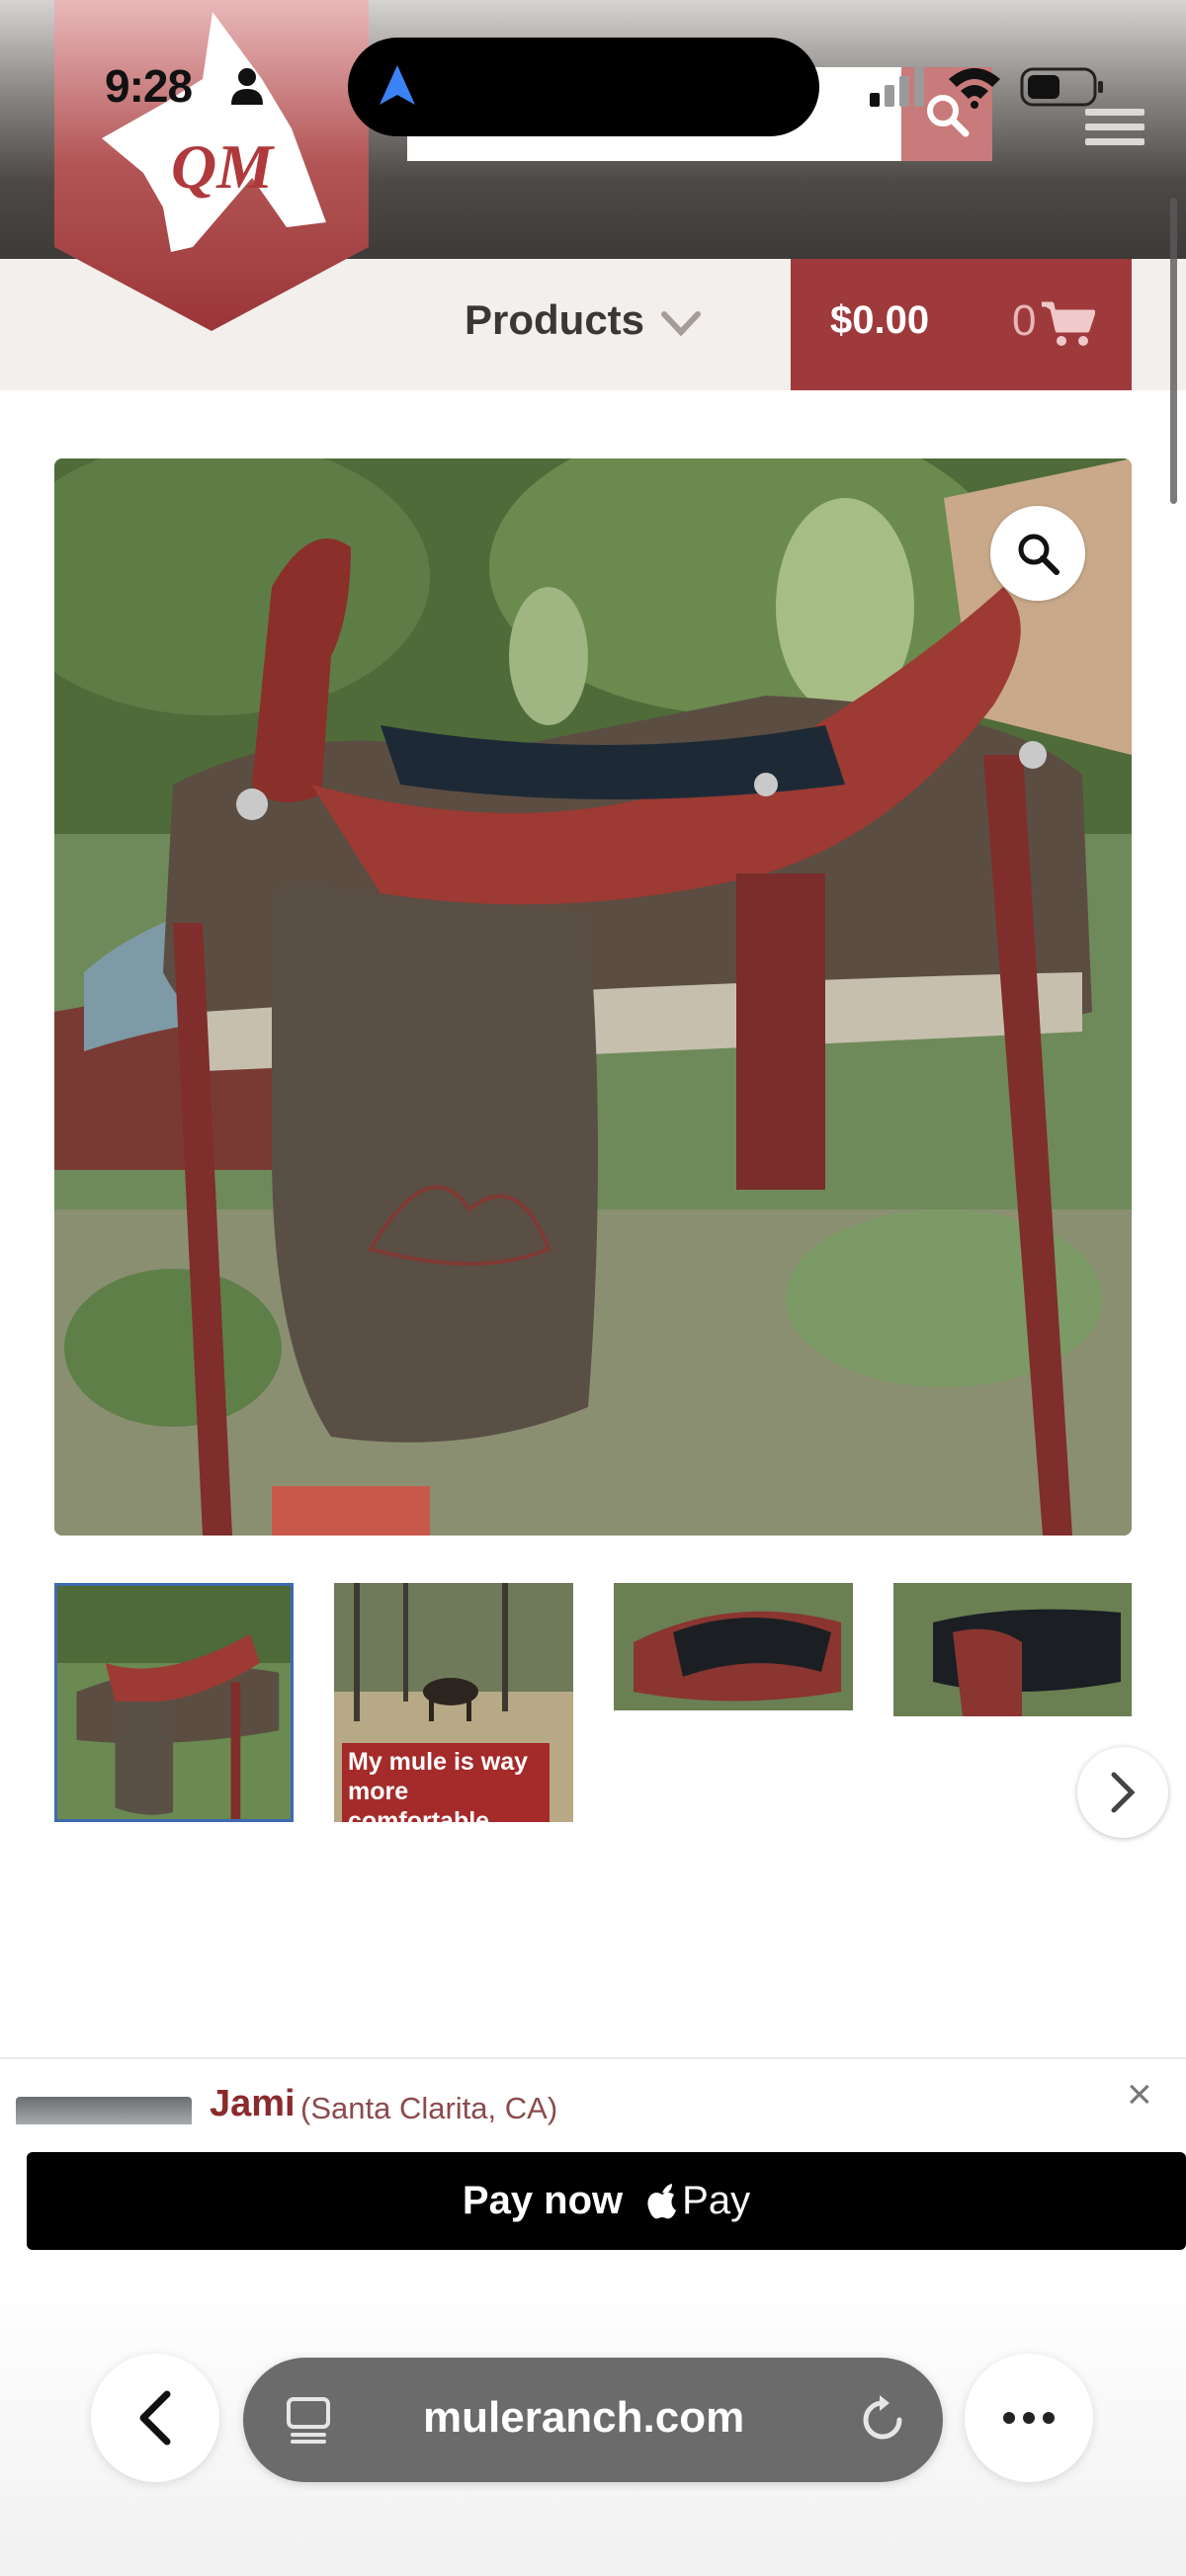 Image resolution: width=1186 pixels, height=2576 pixels. What do you see at coordinates (583, 87) in the screenshot?
I see `dynamic-island` at bounding box center [583, 87].